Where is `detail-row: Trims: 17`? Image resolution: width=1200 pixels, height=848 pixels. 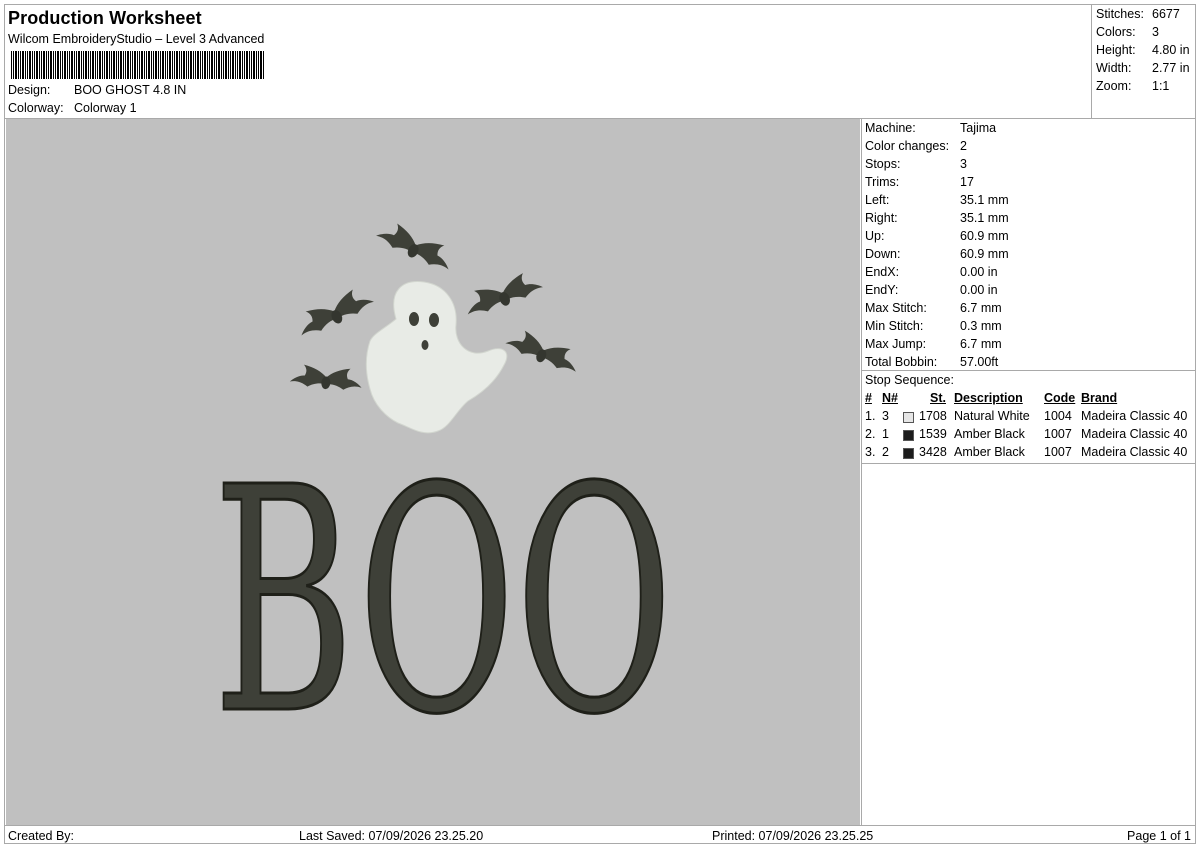 detail-row: Trims: 17 is located at coordinates (919, 182).